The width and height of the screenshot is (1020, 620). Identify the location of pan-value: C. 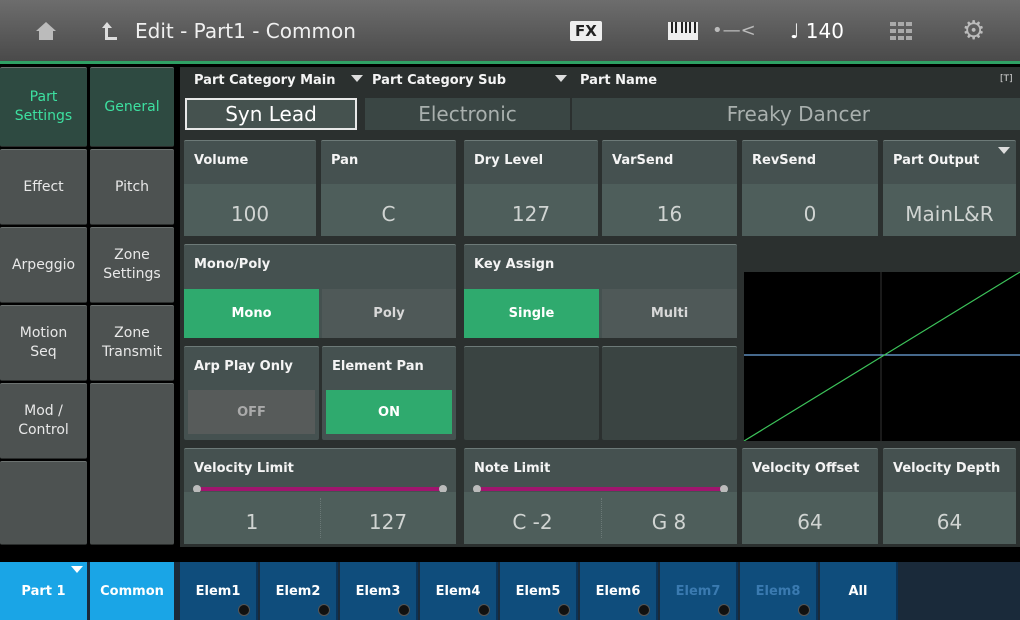
(388, 214).